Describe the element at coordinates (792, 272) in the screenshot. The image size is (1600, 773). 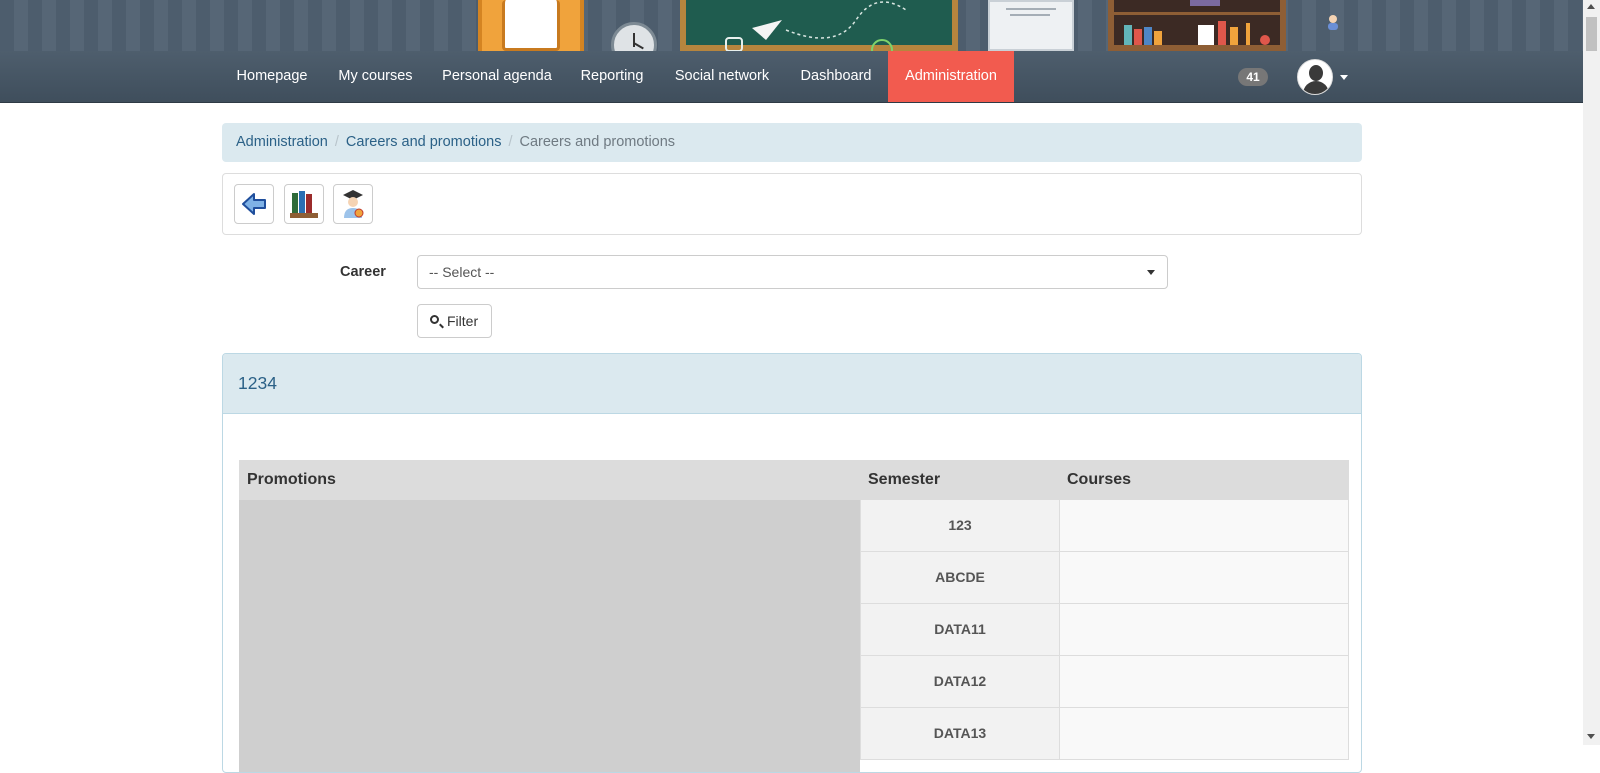
I see `career-select: -- Select --` at that location.